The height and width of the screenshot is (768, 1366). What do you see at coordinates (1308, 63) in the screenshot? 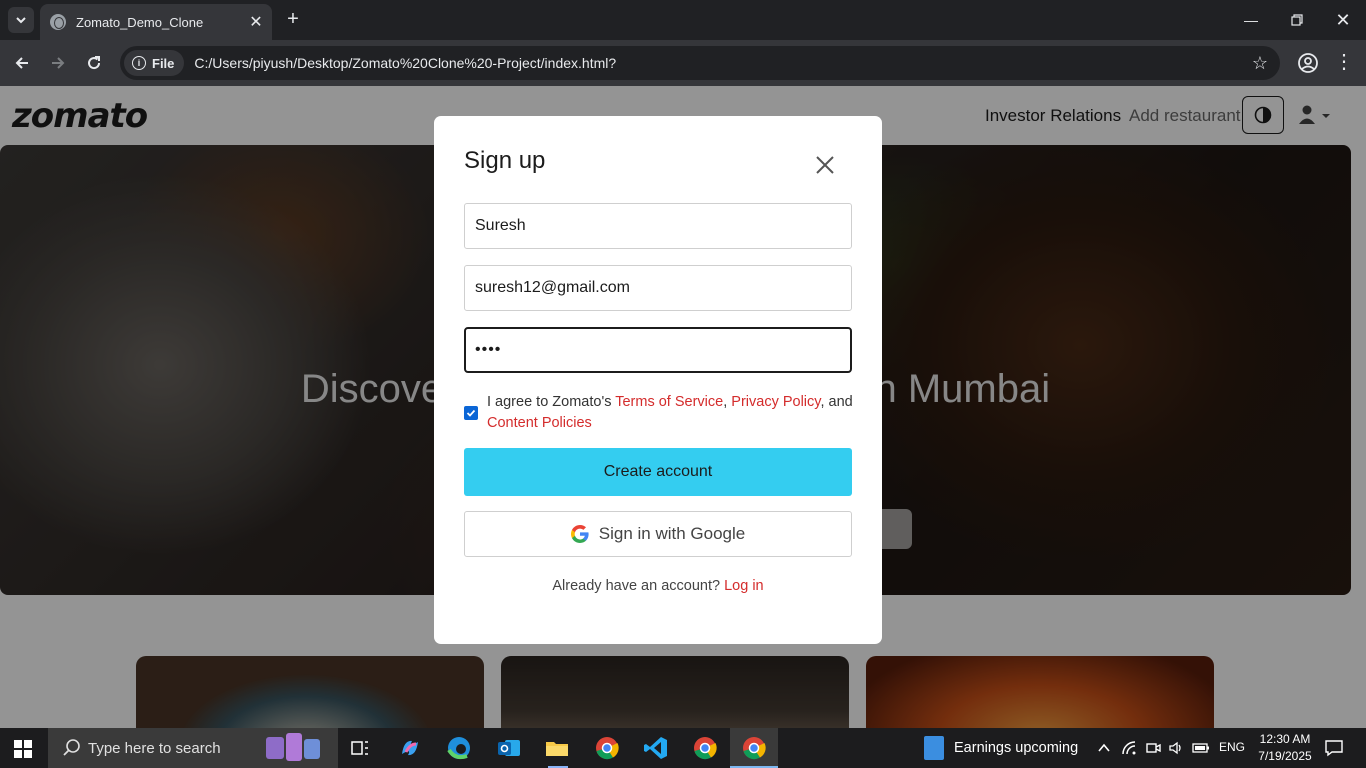
I see `profile-icon` at bounding box center [1308, 63].